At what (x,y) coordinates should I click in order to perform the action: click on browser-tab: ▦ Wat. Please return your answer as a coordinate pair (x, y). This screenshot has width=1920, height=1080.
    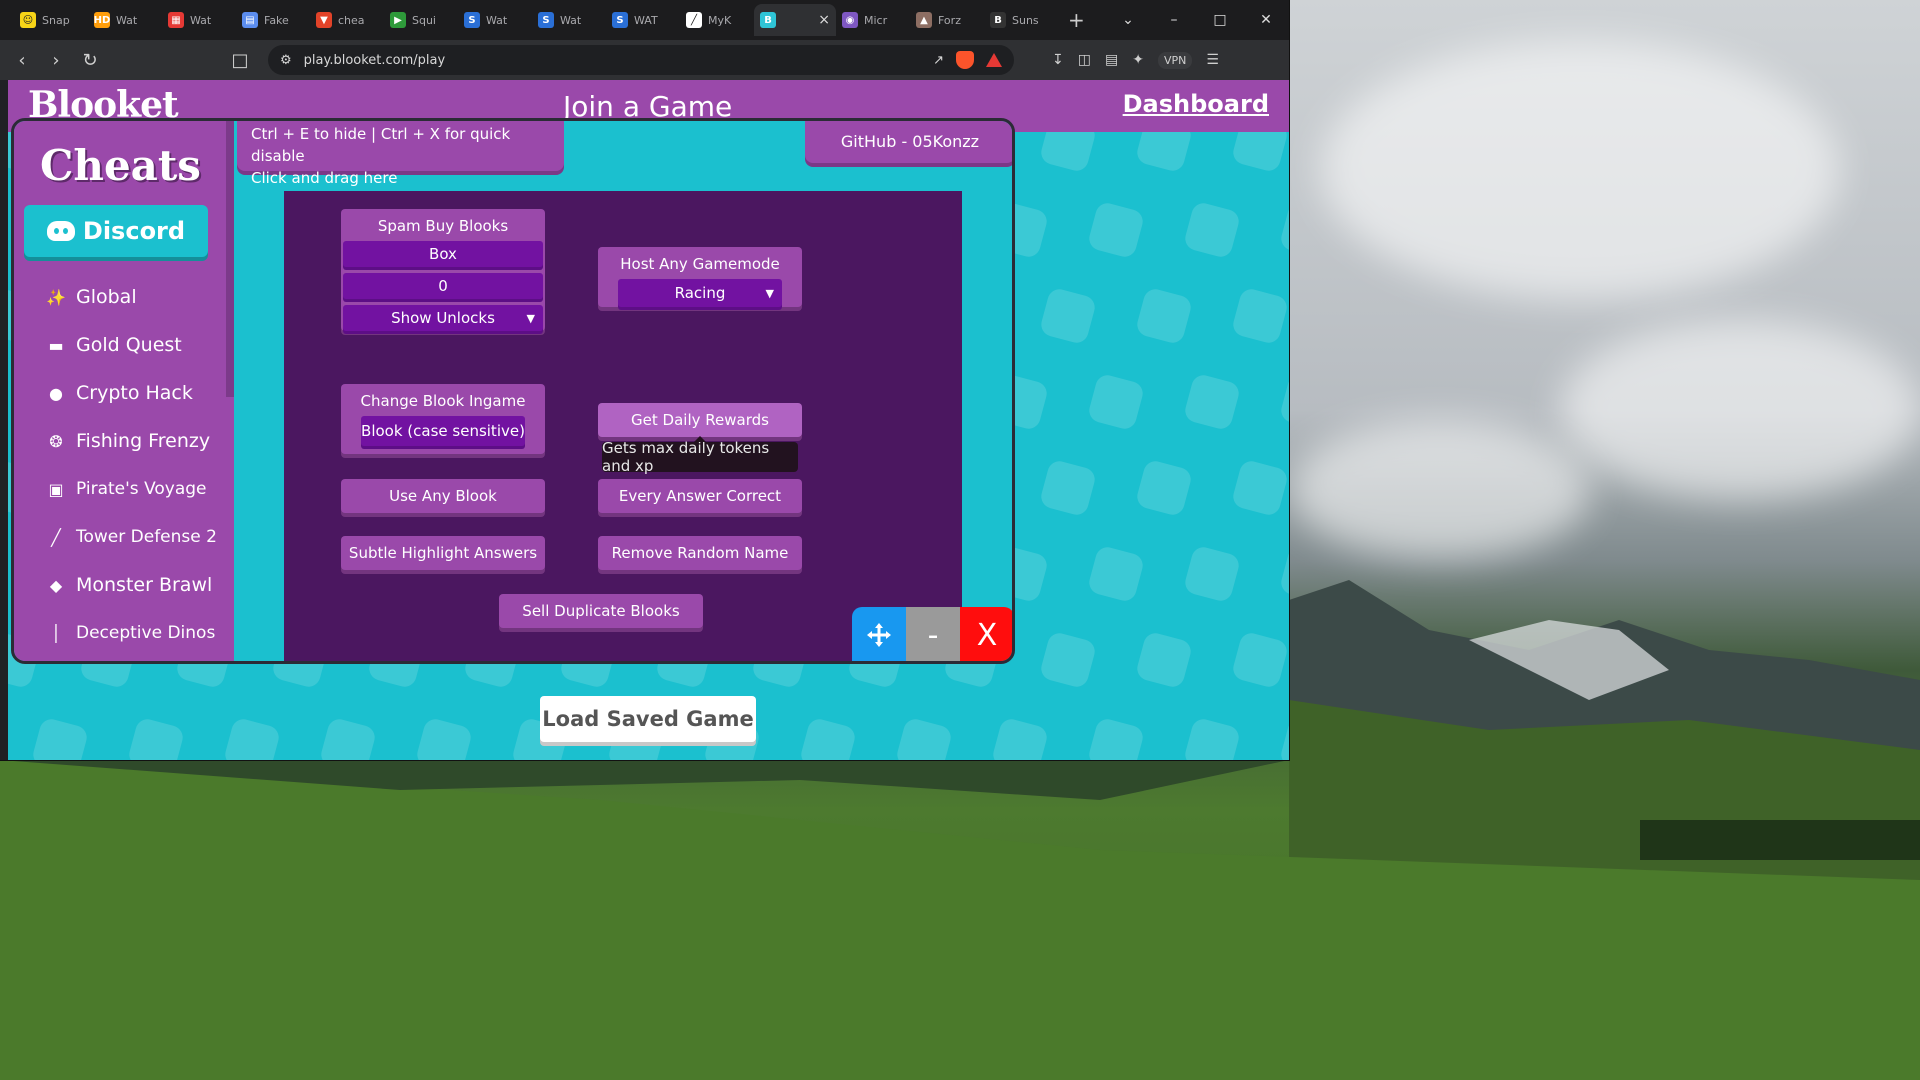
    Looking at the image, I should click on (199, 20).